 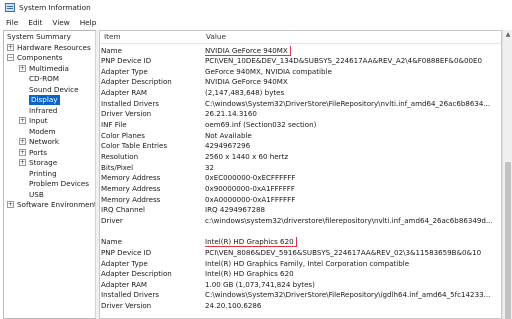 What do you see at coordinates (88, 22) in the screenshot?
I see `menu-help: Help` at bounding box center [88, 22].